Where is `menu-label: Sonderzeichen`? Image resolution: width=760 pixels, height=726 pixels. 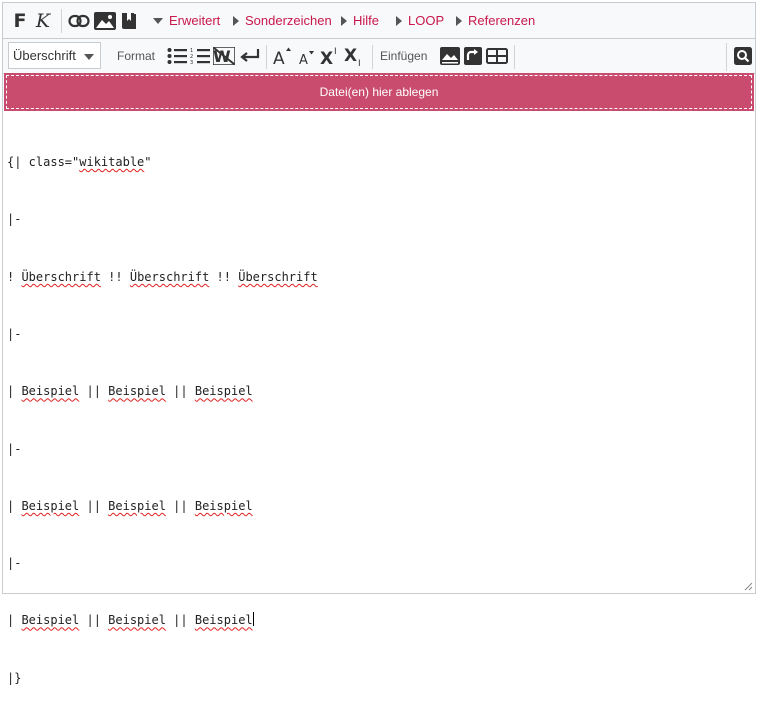 menu-label: Sonderzeichen is located at coordinates (288, 20).